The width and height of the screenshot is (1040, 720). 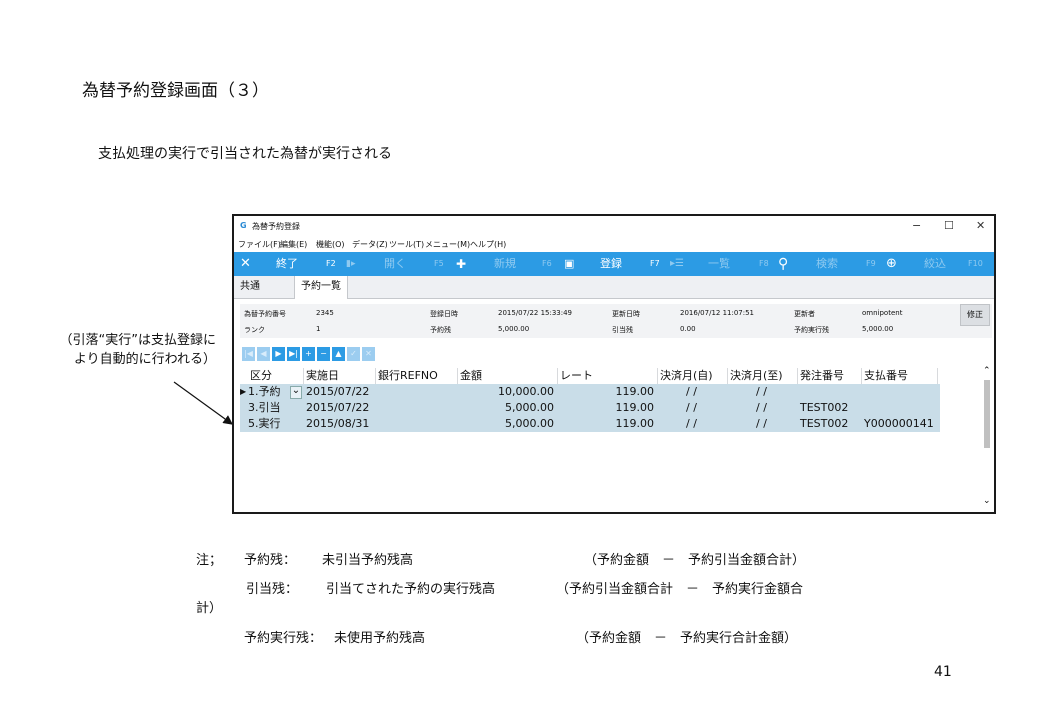 What do you see at coordinates (330, 244) in the screenshot?
I see `menu-function: 機能(O)` at bounding box center [330, 244].